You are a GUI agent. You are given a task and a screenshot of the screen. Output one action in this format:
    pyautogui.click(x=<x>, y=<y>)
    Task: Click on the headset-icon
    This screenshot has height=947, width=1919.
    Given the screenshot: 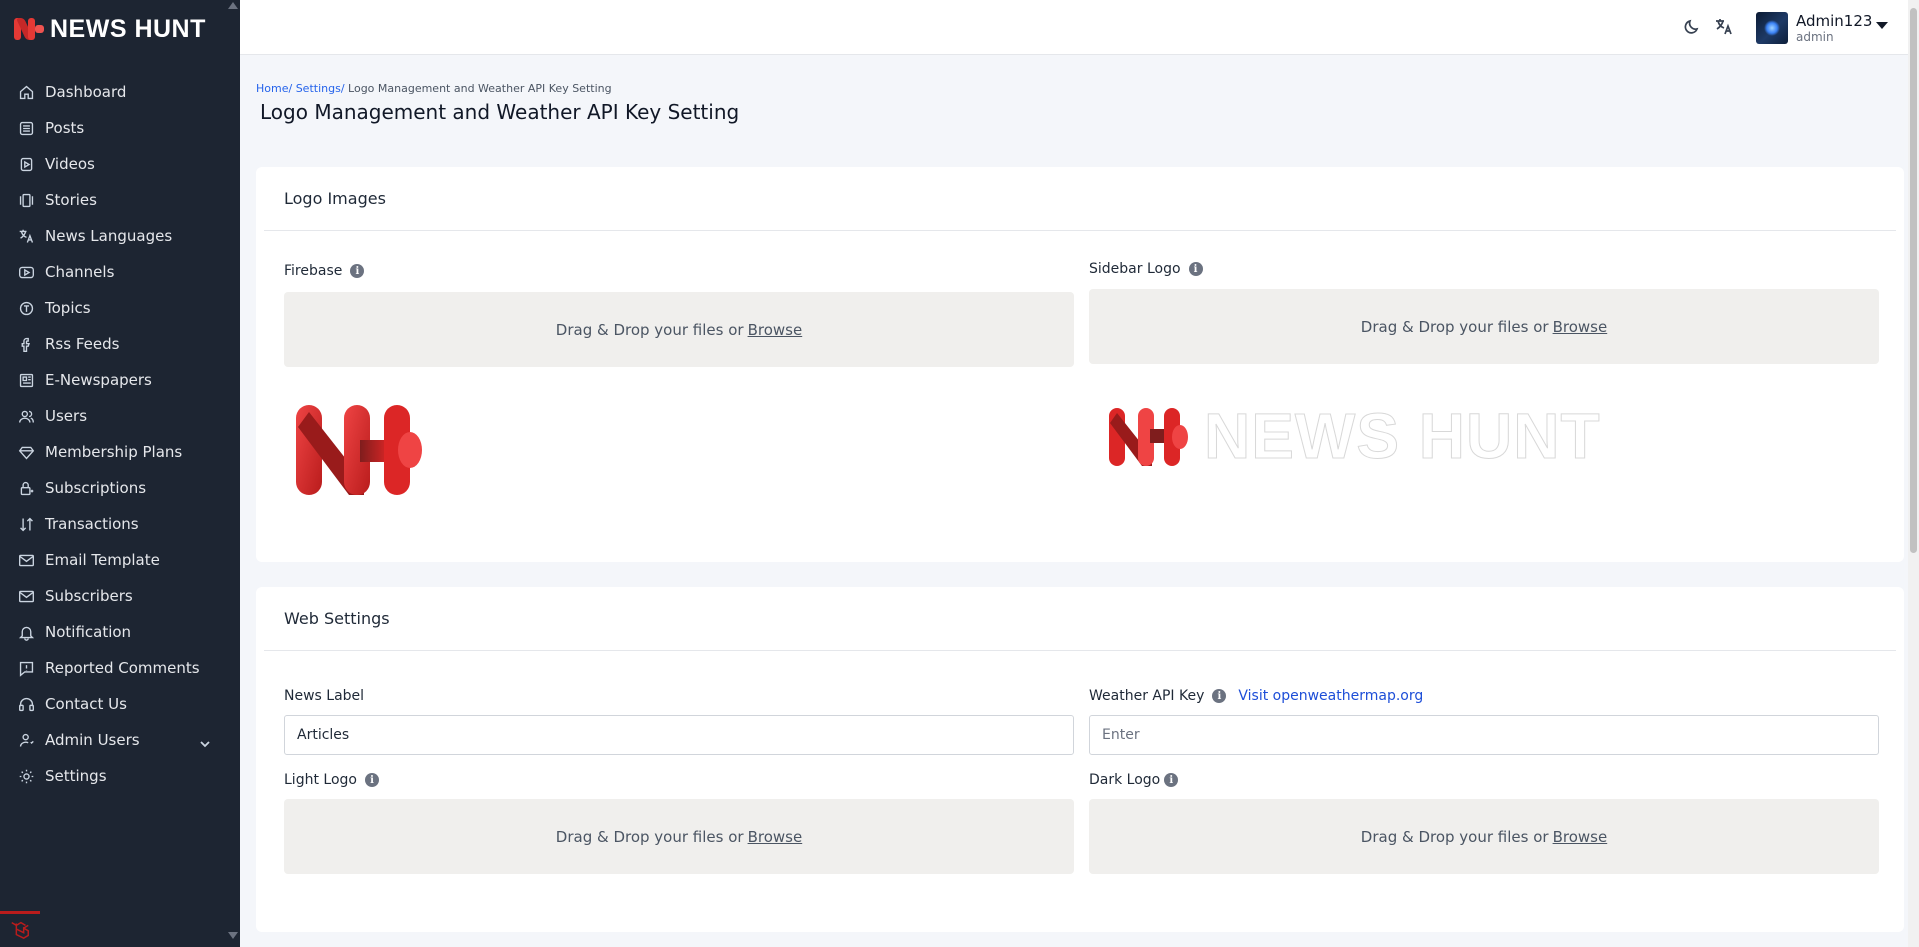 What is the action you would take?
    pyautogui.click(x=26, y=704)
    